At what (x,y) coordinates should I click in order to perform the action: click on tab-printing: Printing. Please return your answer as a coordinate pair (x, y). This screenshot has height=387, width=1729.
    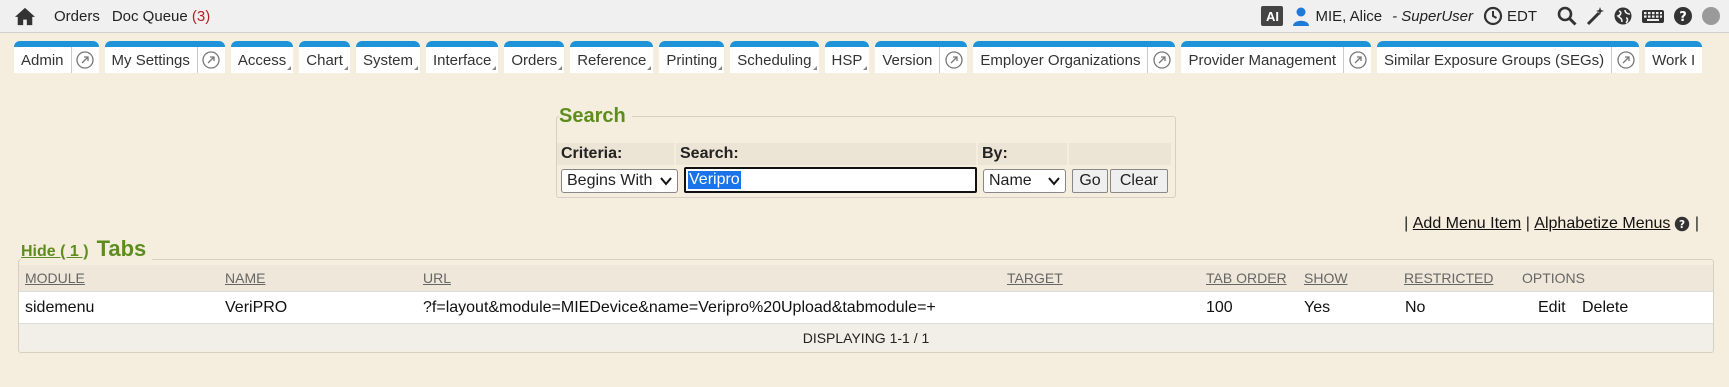
    Looking at the image, I should click on (692, 57).